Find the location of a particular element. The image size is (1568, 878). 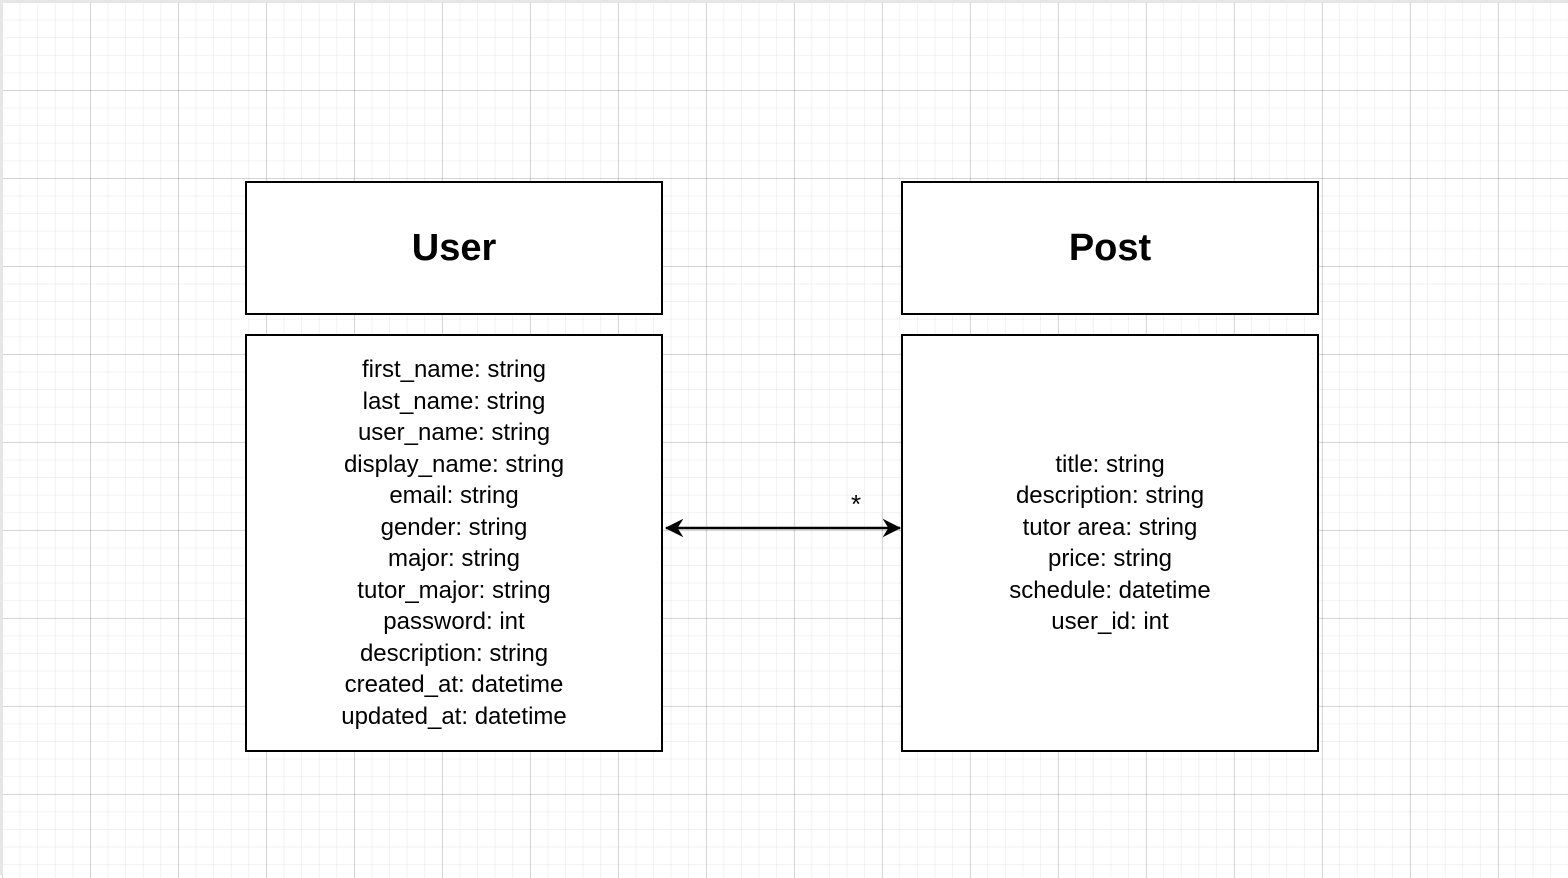

user-attribute: display_name: string is located at coordinates (454, 464).